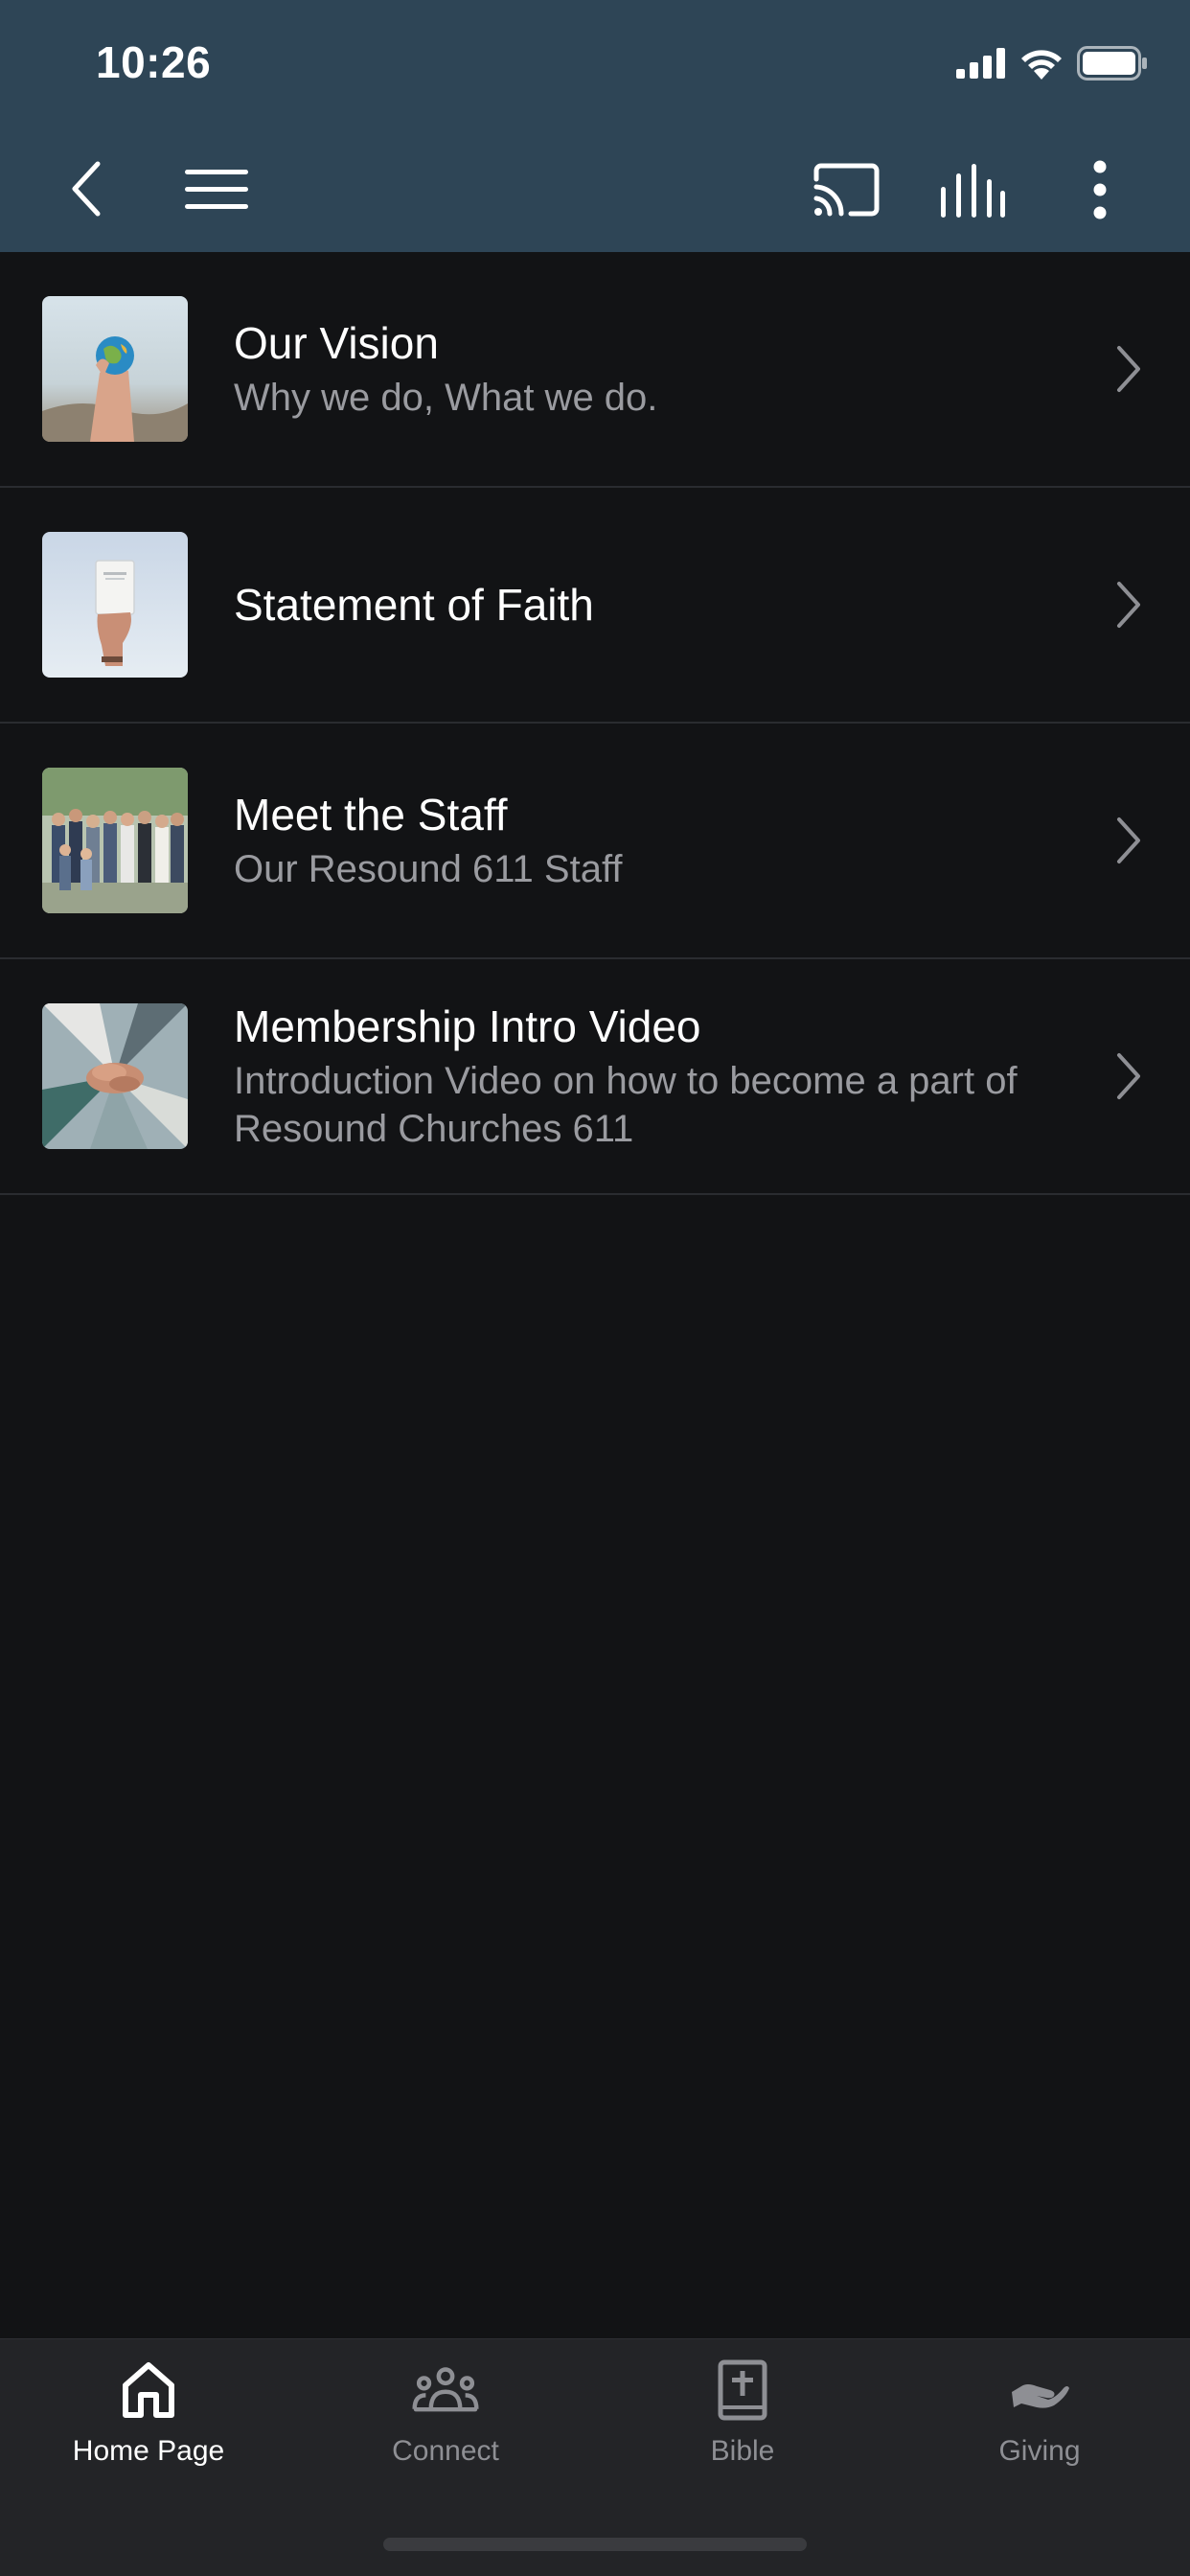 This screenshot has height=2576, width=1190. Describe the element at coordinates (1039, 2390) in the screenshot. I see `giving-hand-icon` at that location.